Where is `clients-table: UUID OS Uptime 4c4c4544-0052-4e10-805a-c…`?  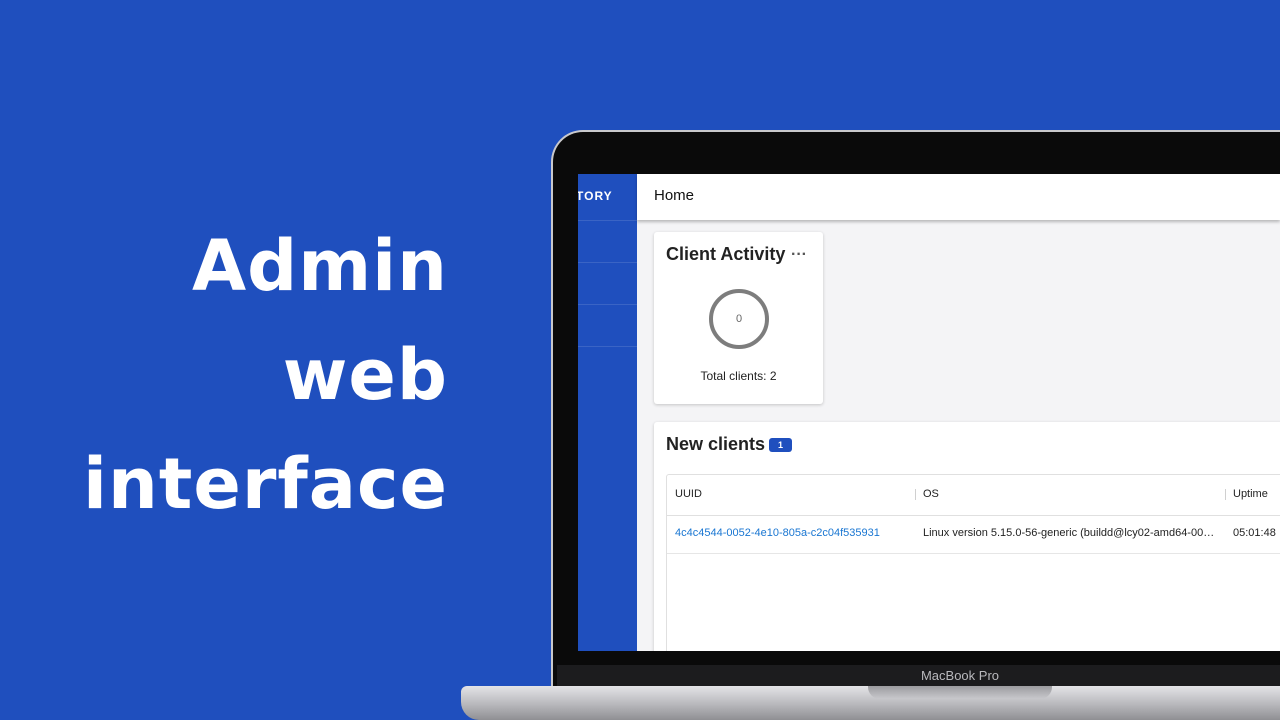 clients-table: UUID OS Uptime 4c4c4544-0052-4e10-805a-c… is located at coordinates (973, 562).